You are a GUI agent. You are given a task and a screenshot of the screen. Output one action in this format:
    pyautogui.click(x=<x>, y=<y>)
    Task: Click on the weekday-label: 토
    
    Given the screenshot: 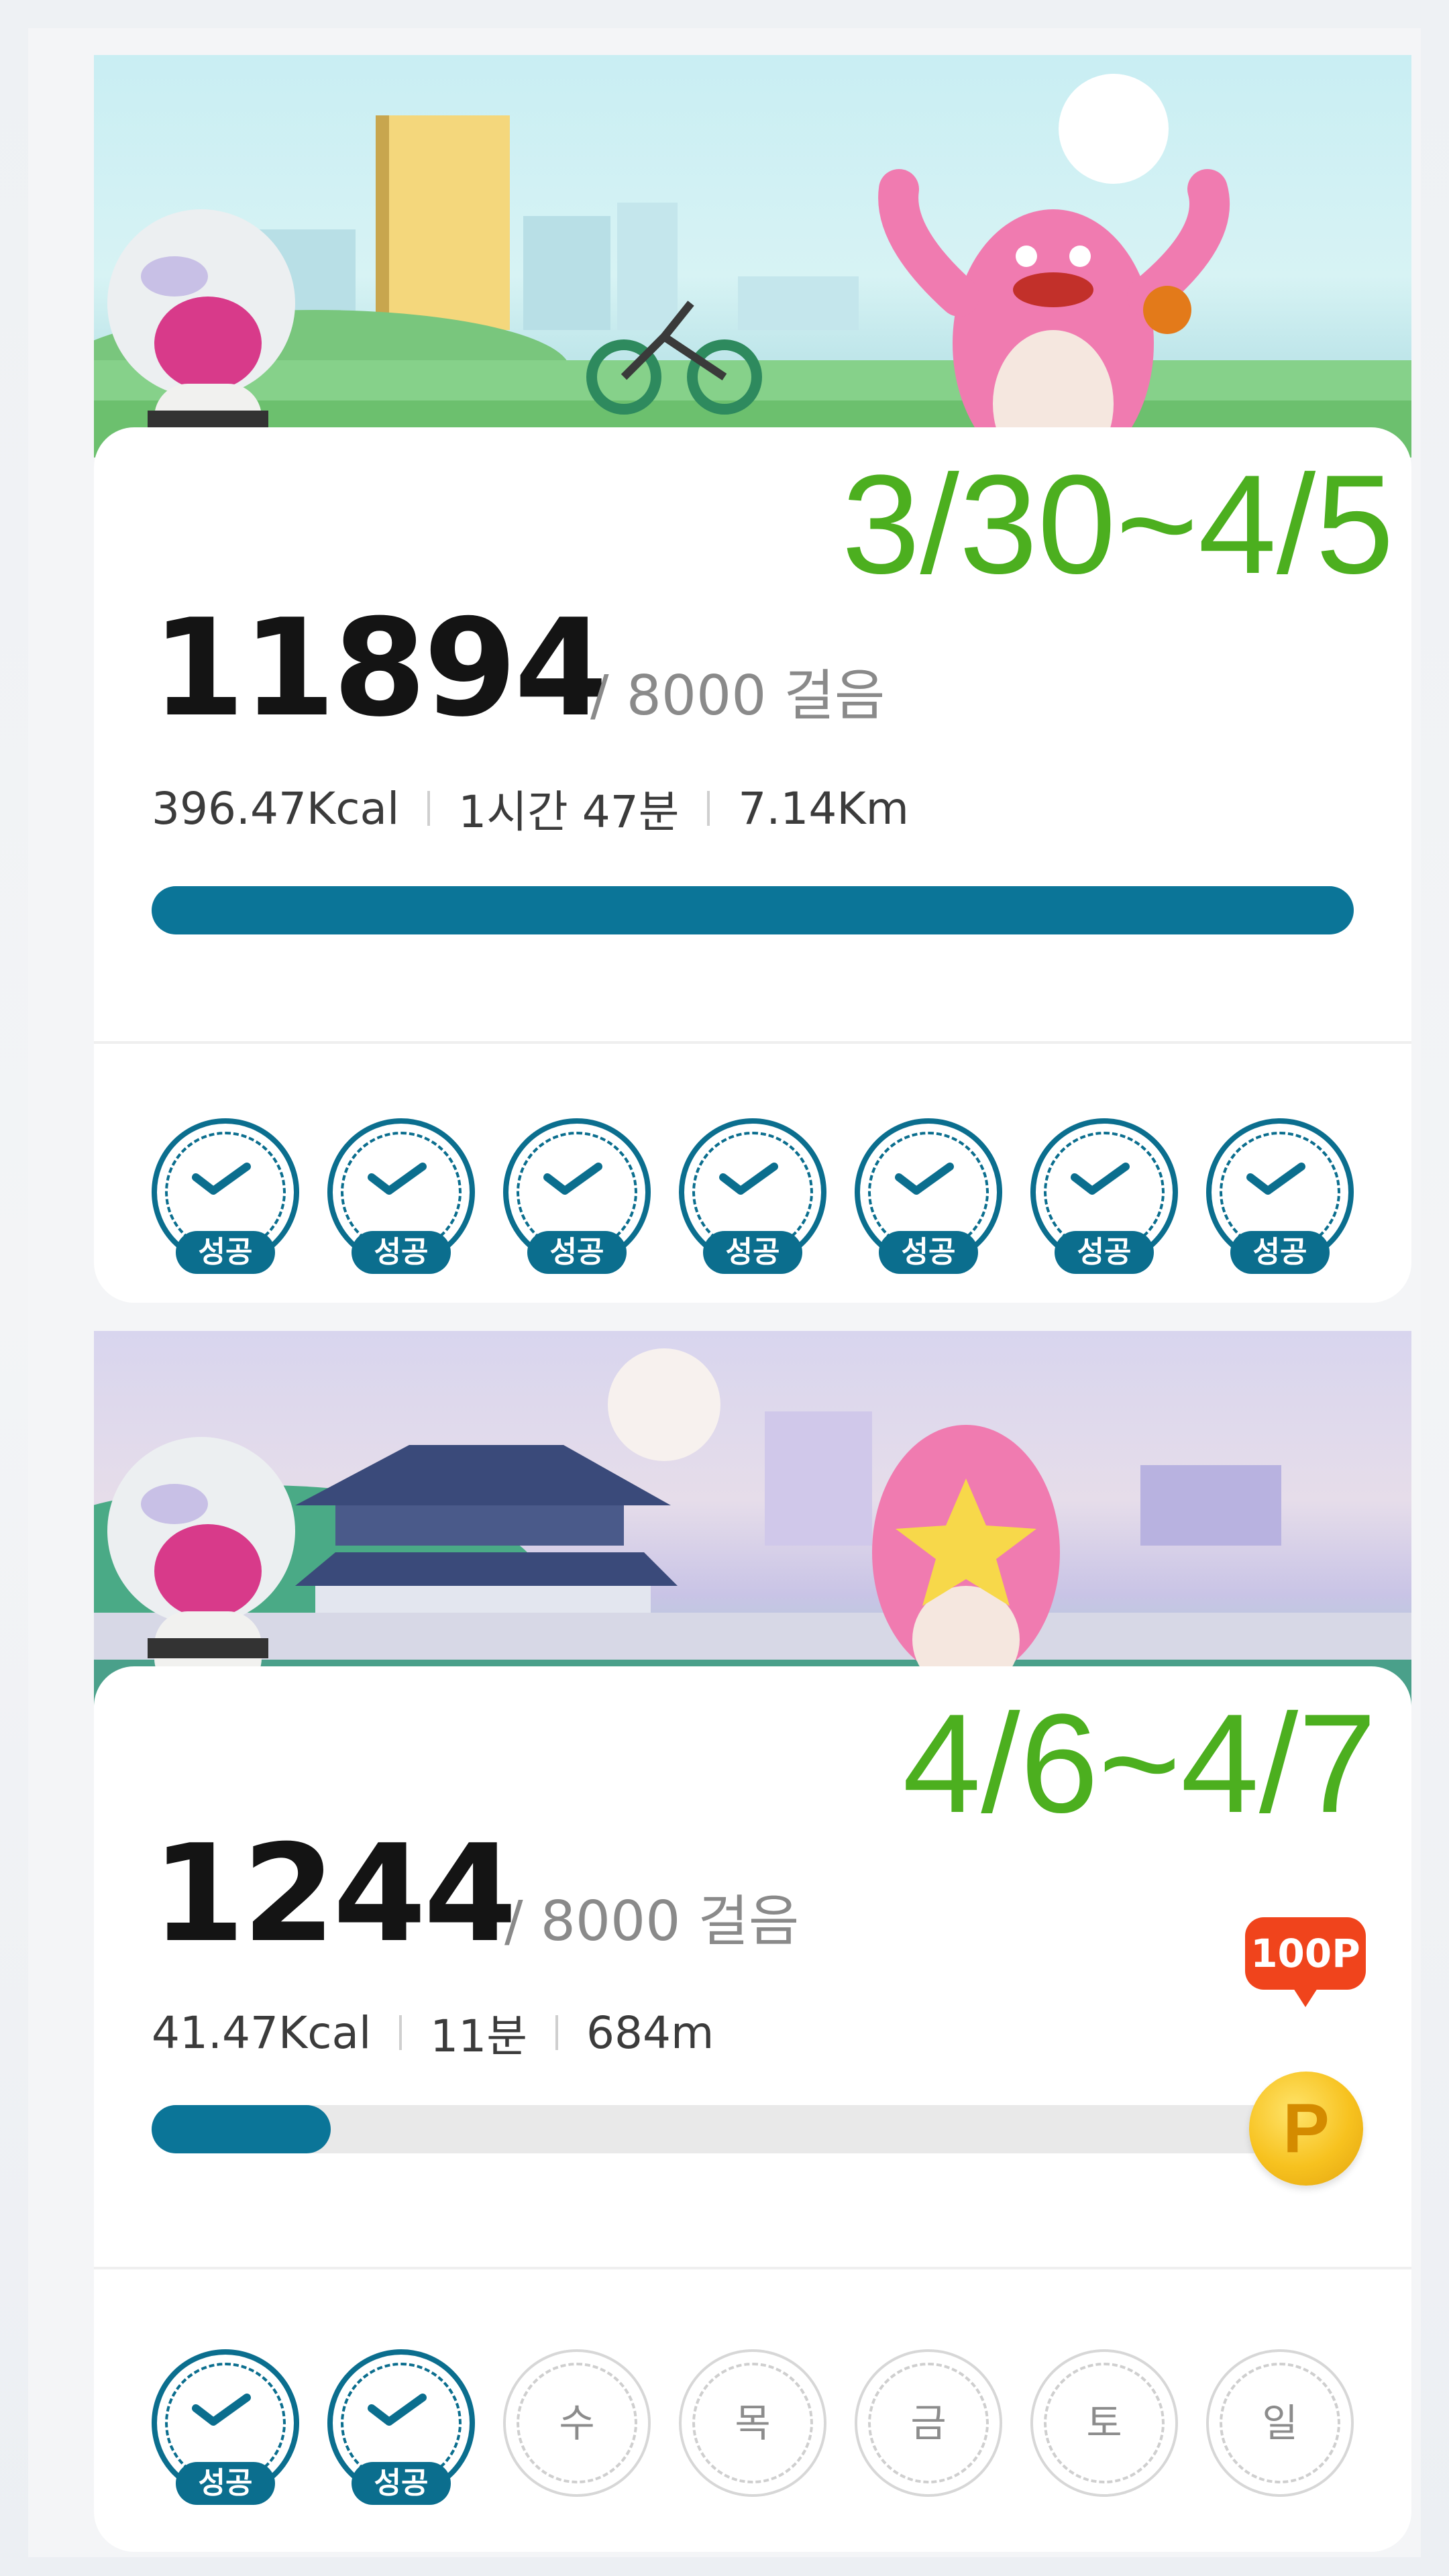 What is the action you would take?
    pyautogui.click(x=1104, y=2423)
    